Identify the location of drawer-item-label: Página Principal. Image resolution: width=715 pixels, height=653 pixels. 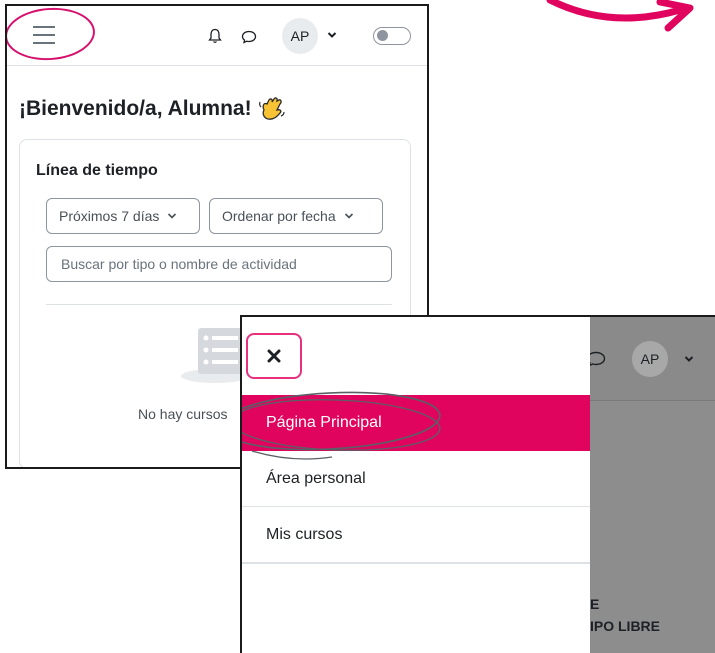
(324, 422).